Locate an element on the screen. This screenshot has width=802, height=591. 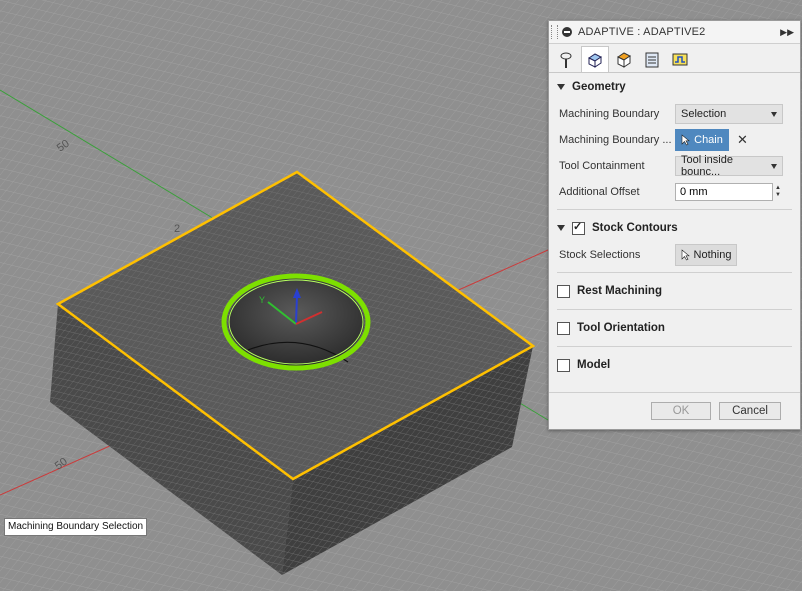
rest-machining-checkbox is located at coordinates (563, 291).